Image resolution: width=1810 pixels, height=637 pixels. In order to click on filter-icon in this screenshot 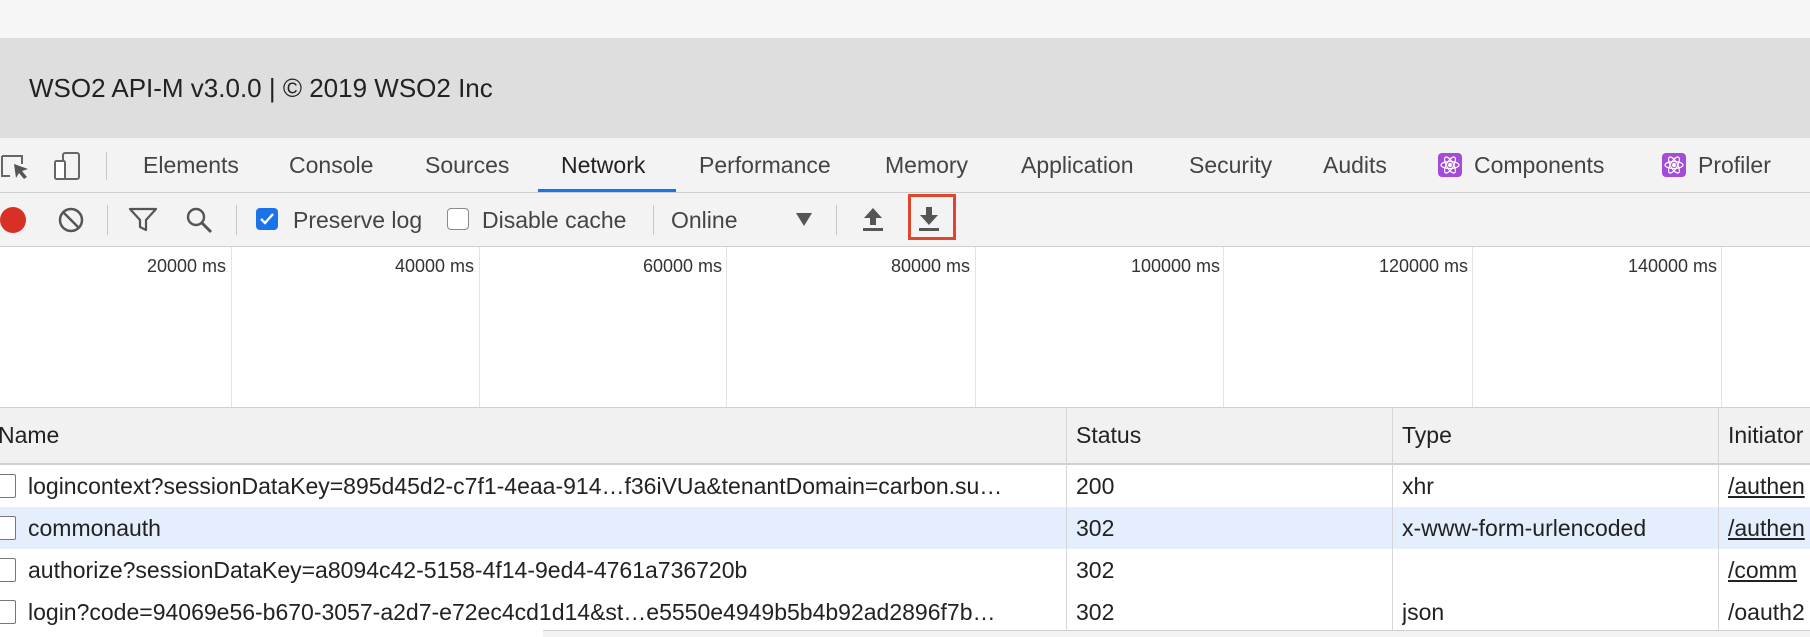, I will do `click(143, 220)`.